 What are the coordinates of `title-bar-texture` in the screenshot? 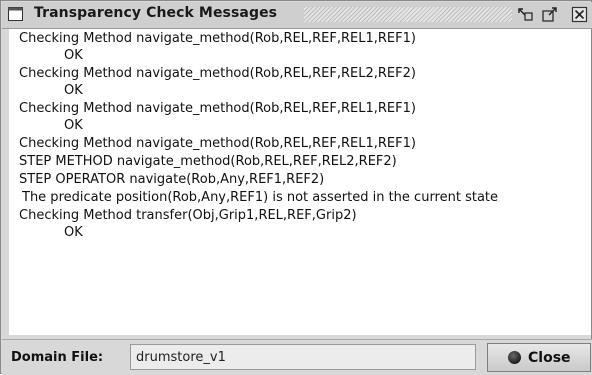 It's located at (408, 14).